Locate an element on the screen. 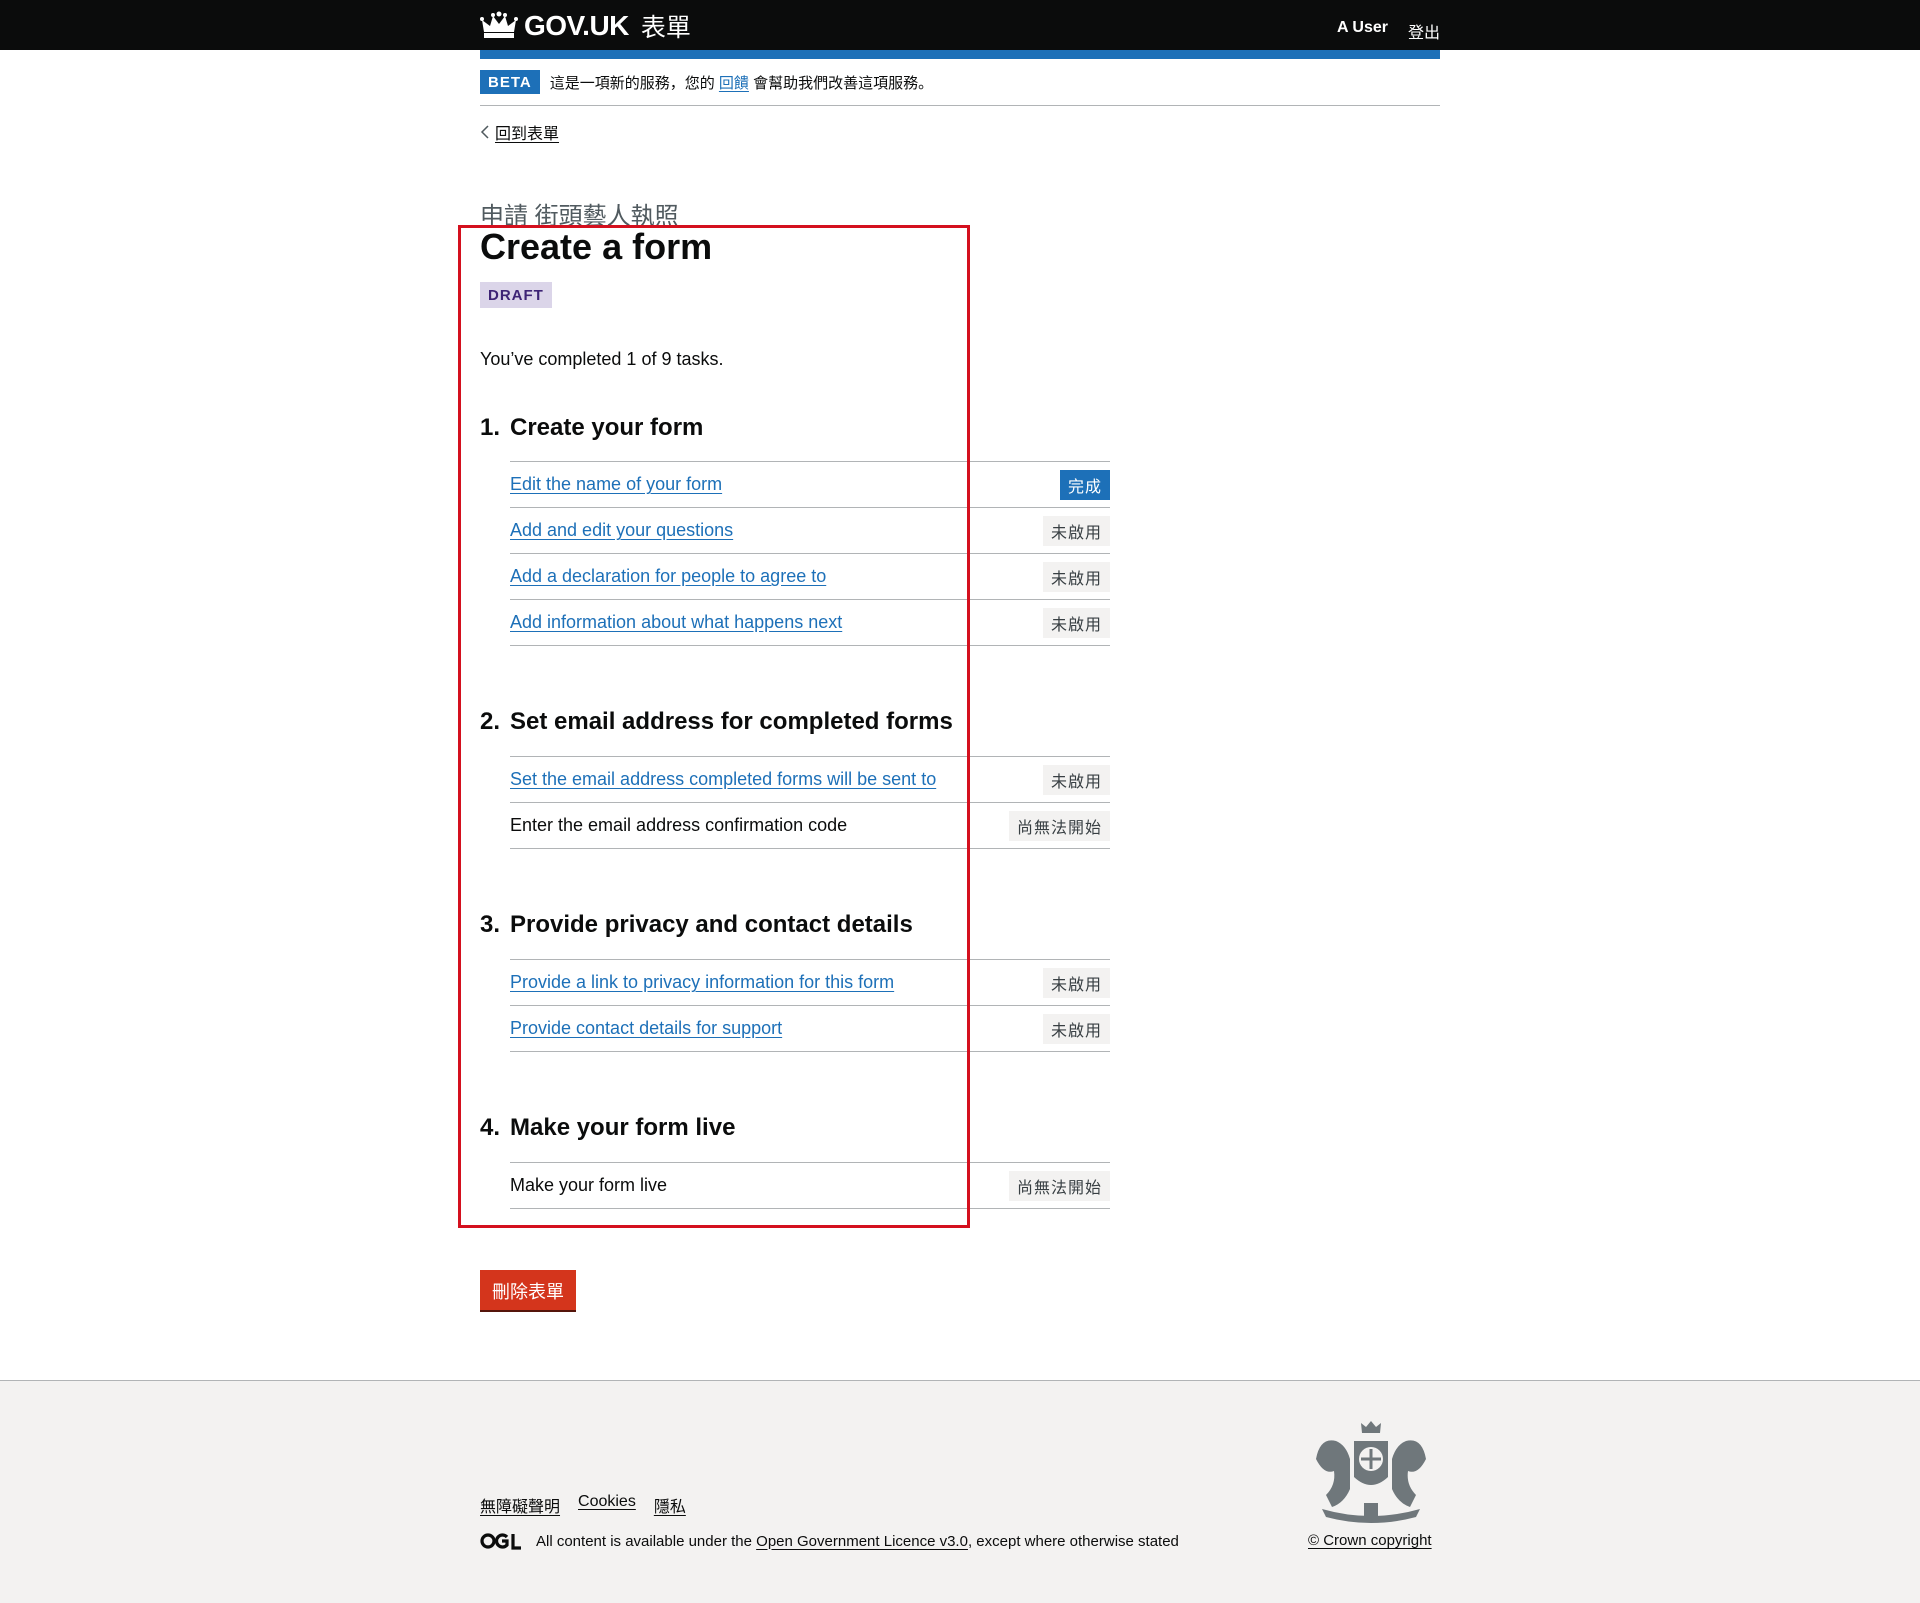 This screenshot has width=1920, height=1603. footer-link-privacy: 隱私 is located at coordinates (670, 1505).